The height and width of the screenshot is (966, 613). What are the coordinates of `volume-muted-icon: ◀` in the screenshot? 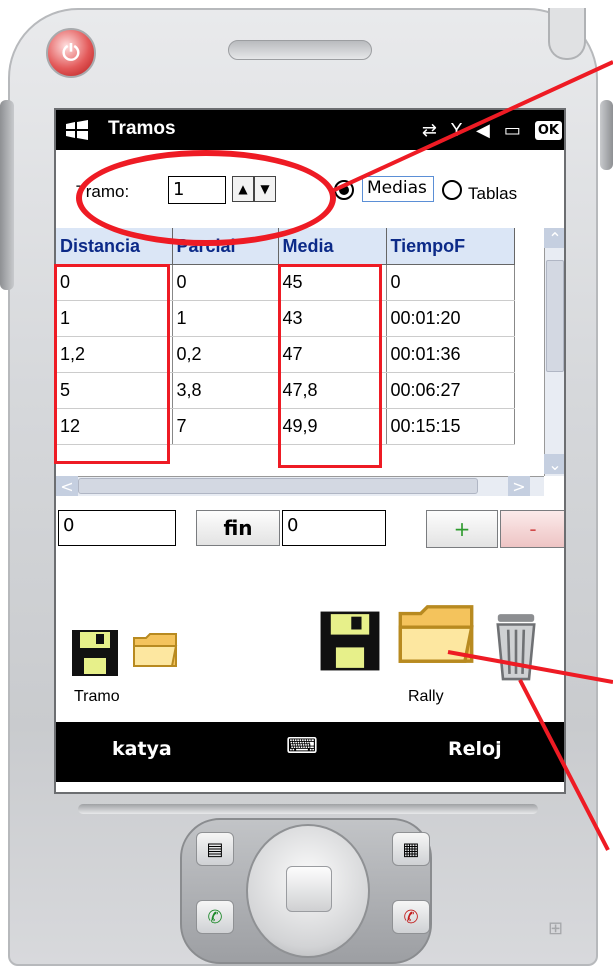 It's located at (483, 130).